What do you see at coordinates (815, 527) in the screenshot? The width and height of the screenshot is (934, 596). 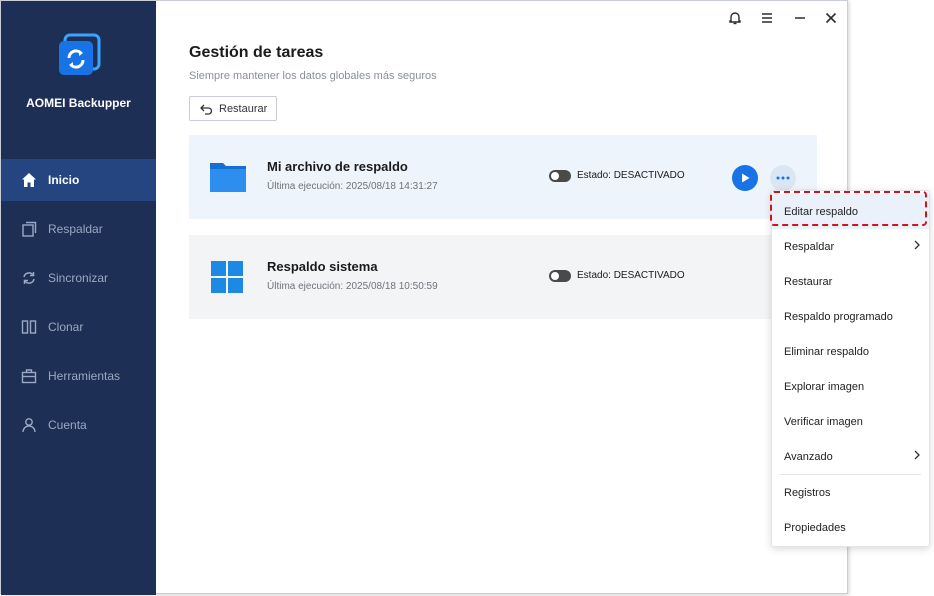 I see `menu-item-label: Propiedades` at bounding box center [815, 527].